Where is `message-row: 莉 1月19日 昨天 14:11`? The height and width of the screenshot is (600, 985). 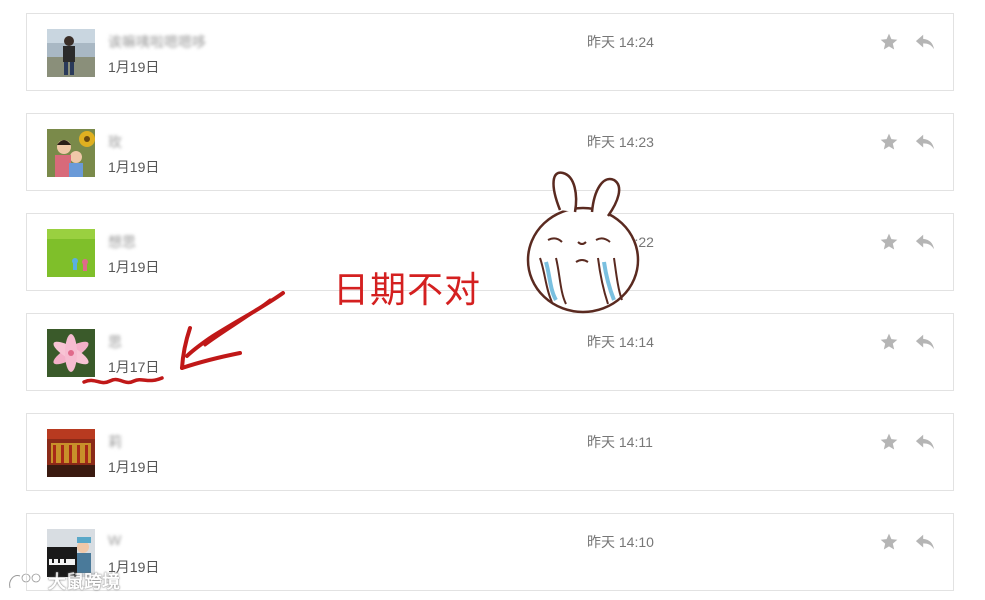 message-row: 莉 1月19日 昨天 14:11 is located at coordinates (490, 452).